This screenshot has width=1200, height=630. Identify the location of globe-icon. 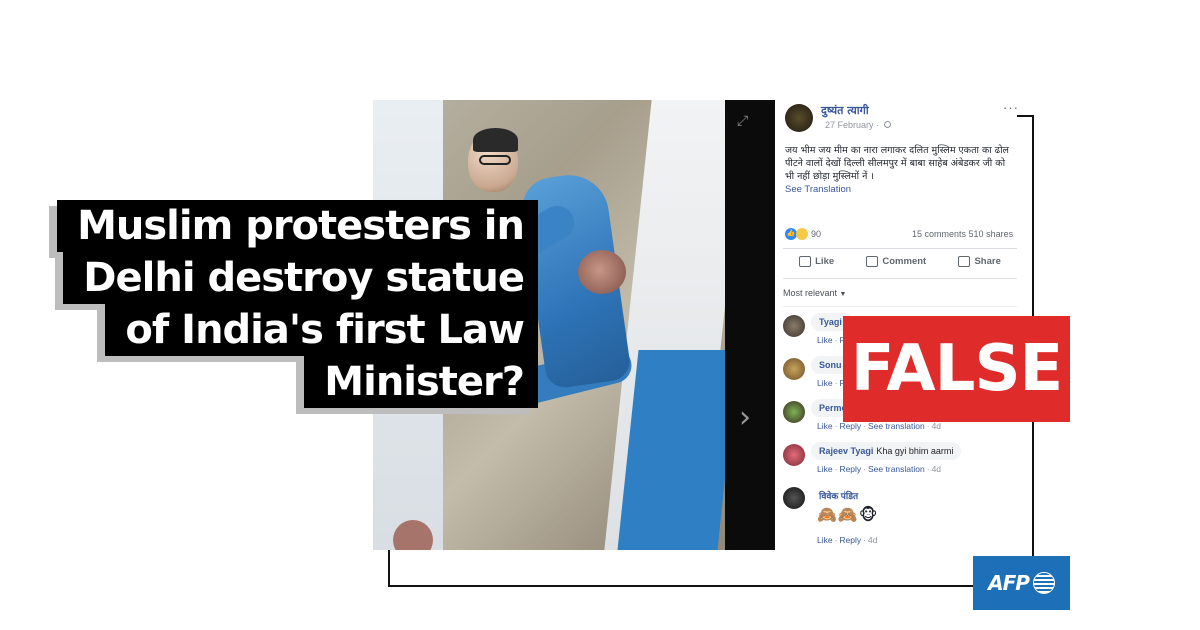
(887, 124).